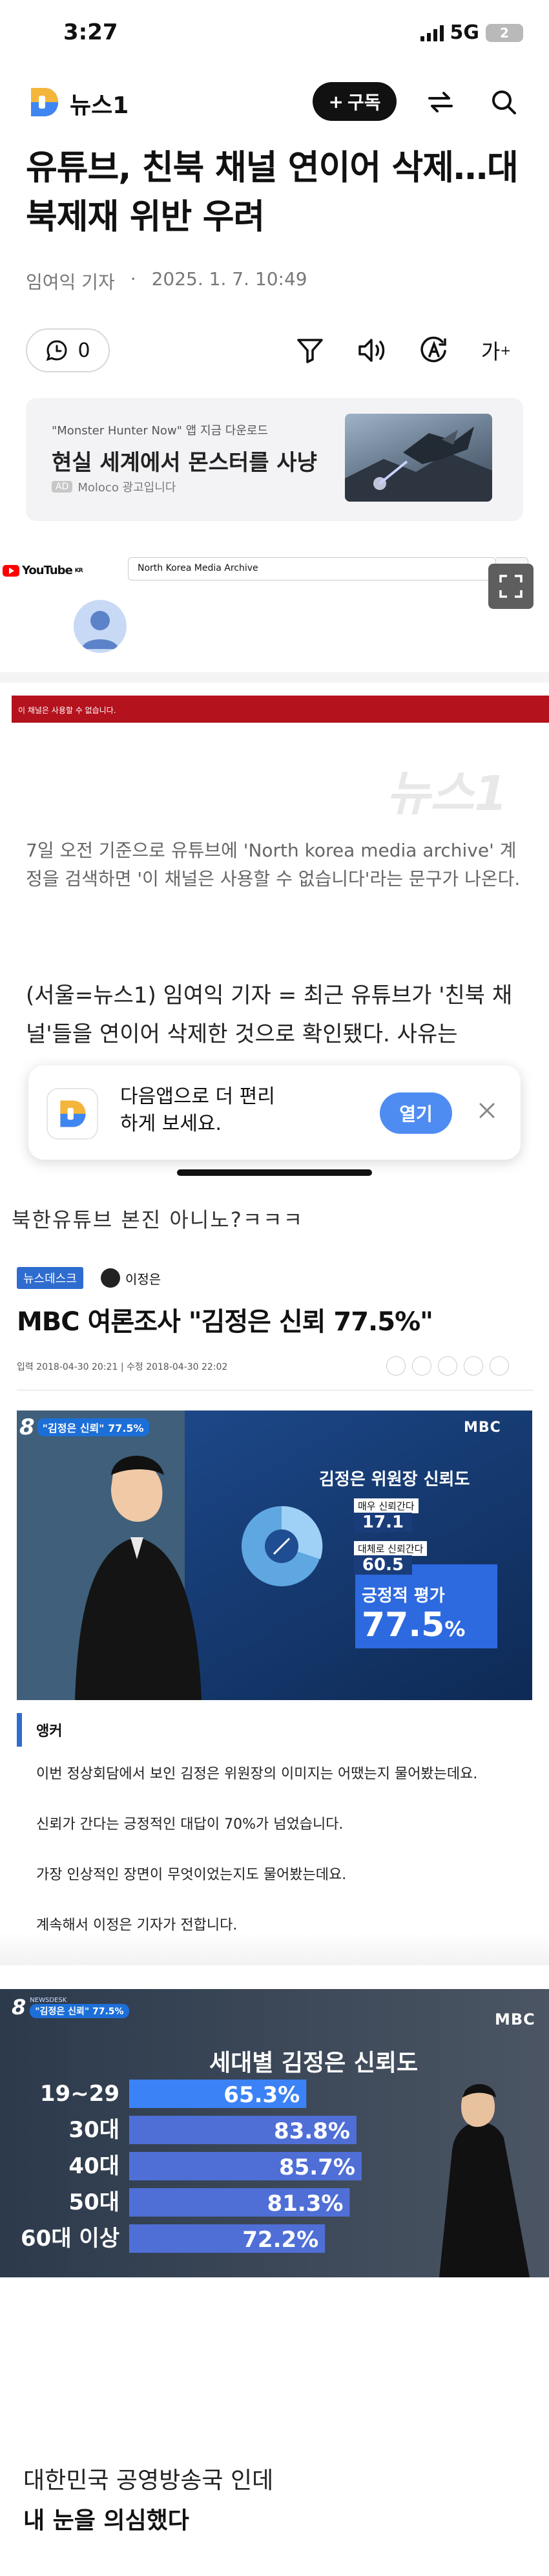 The image size is (549, 2576). I want to click on mbc-reporter-name: 이정은, so click(143, 1279).